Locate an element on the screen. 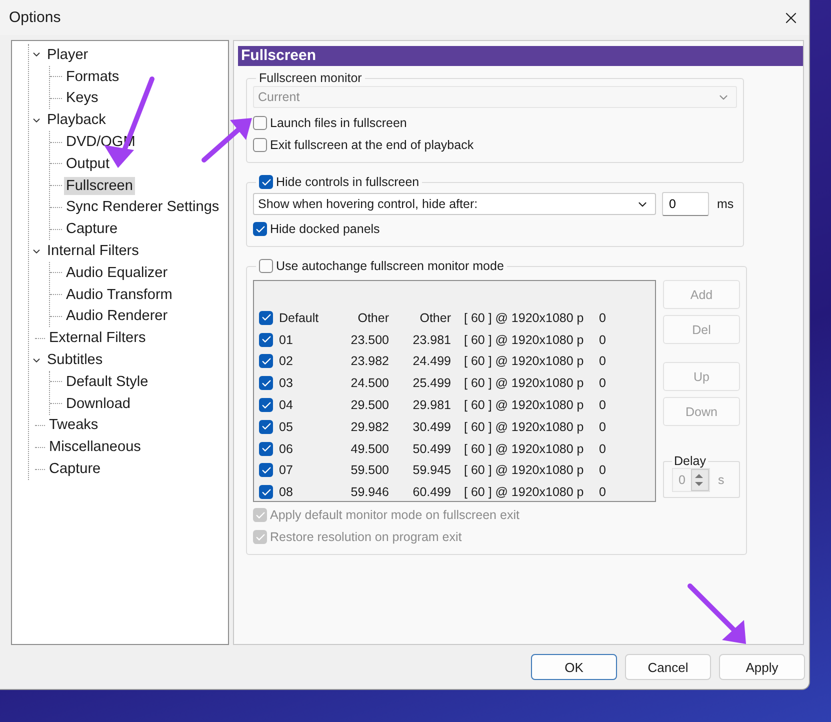 This screenshot has height=722, width=831. table-cell-text: 04 is located at coordinates (286, 405).